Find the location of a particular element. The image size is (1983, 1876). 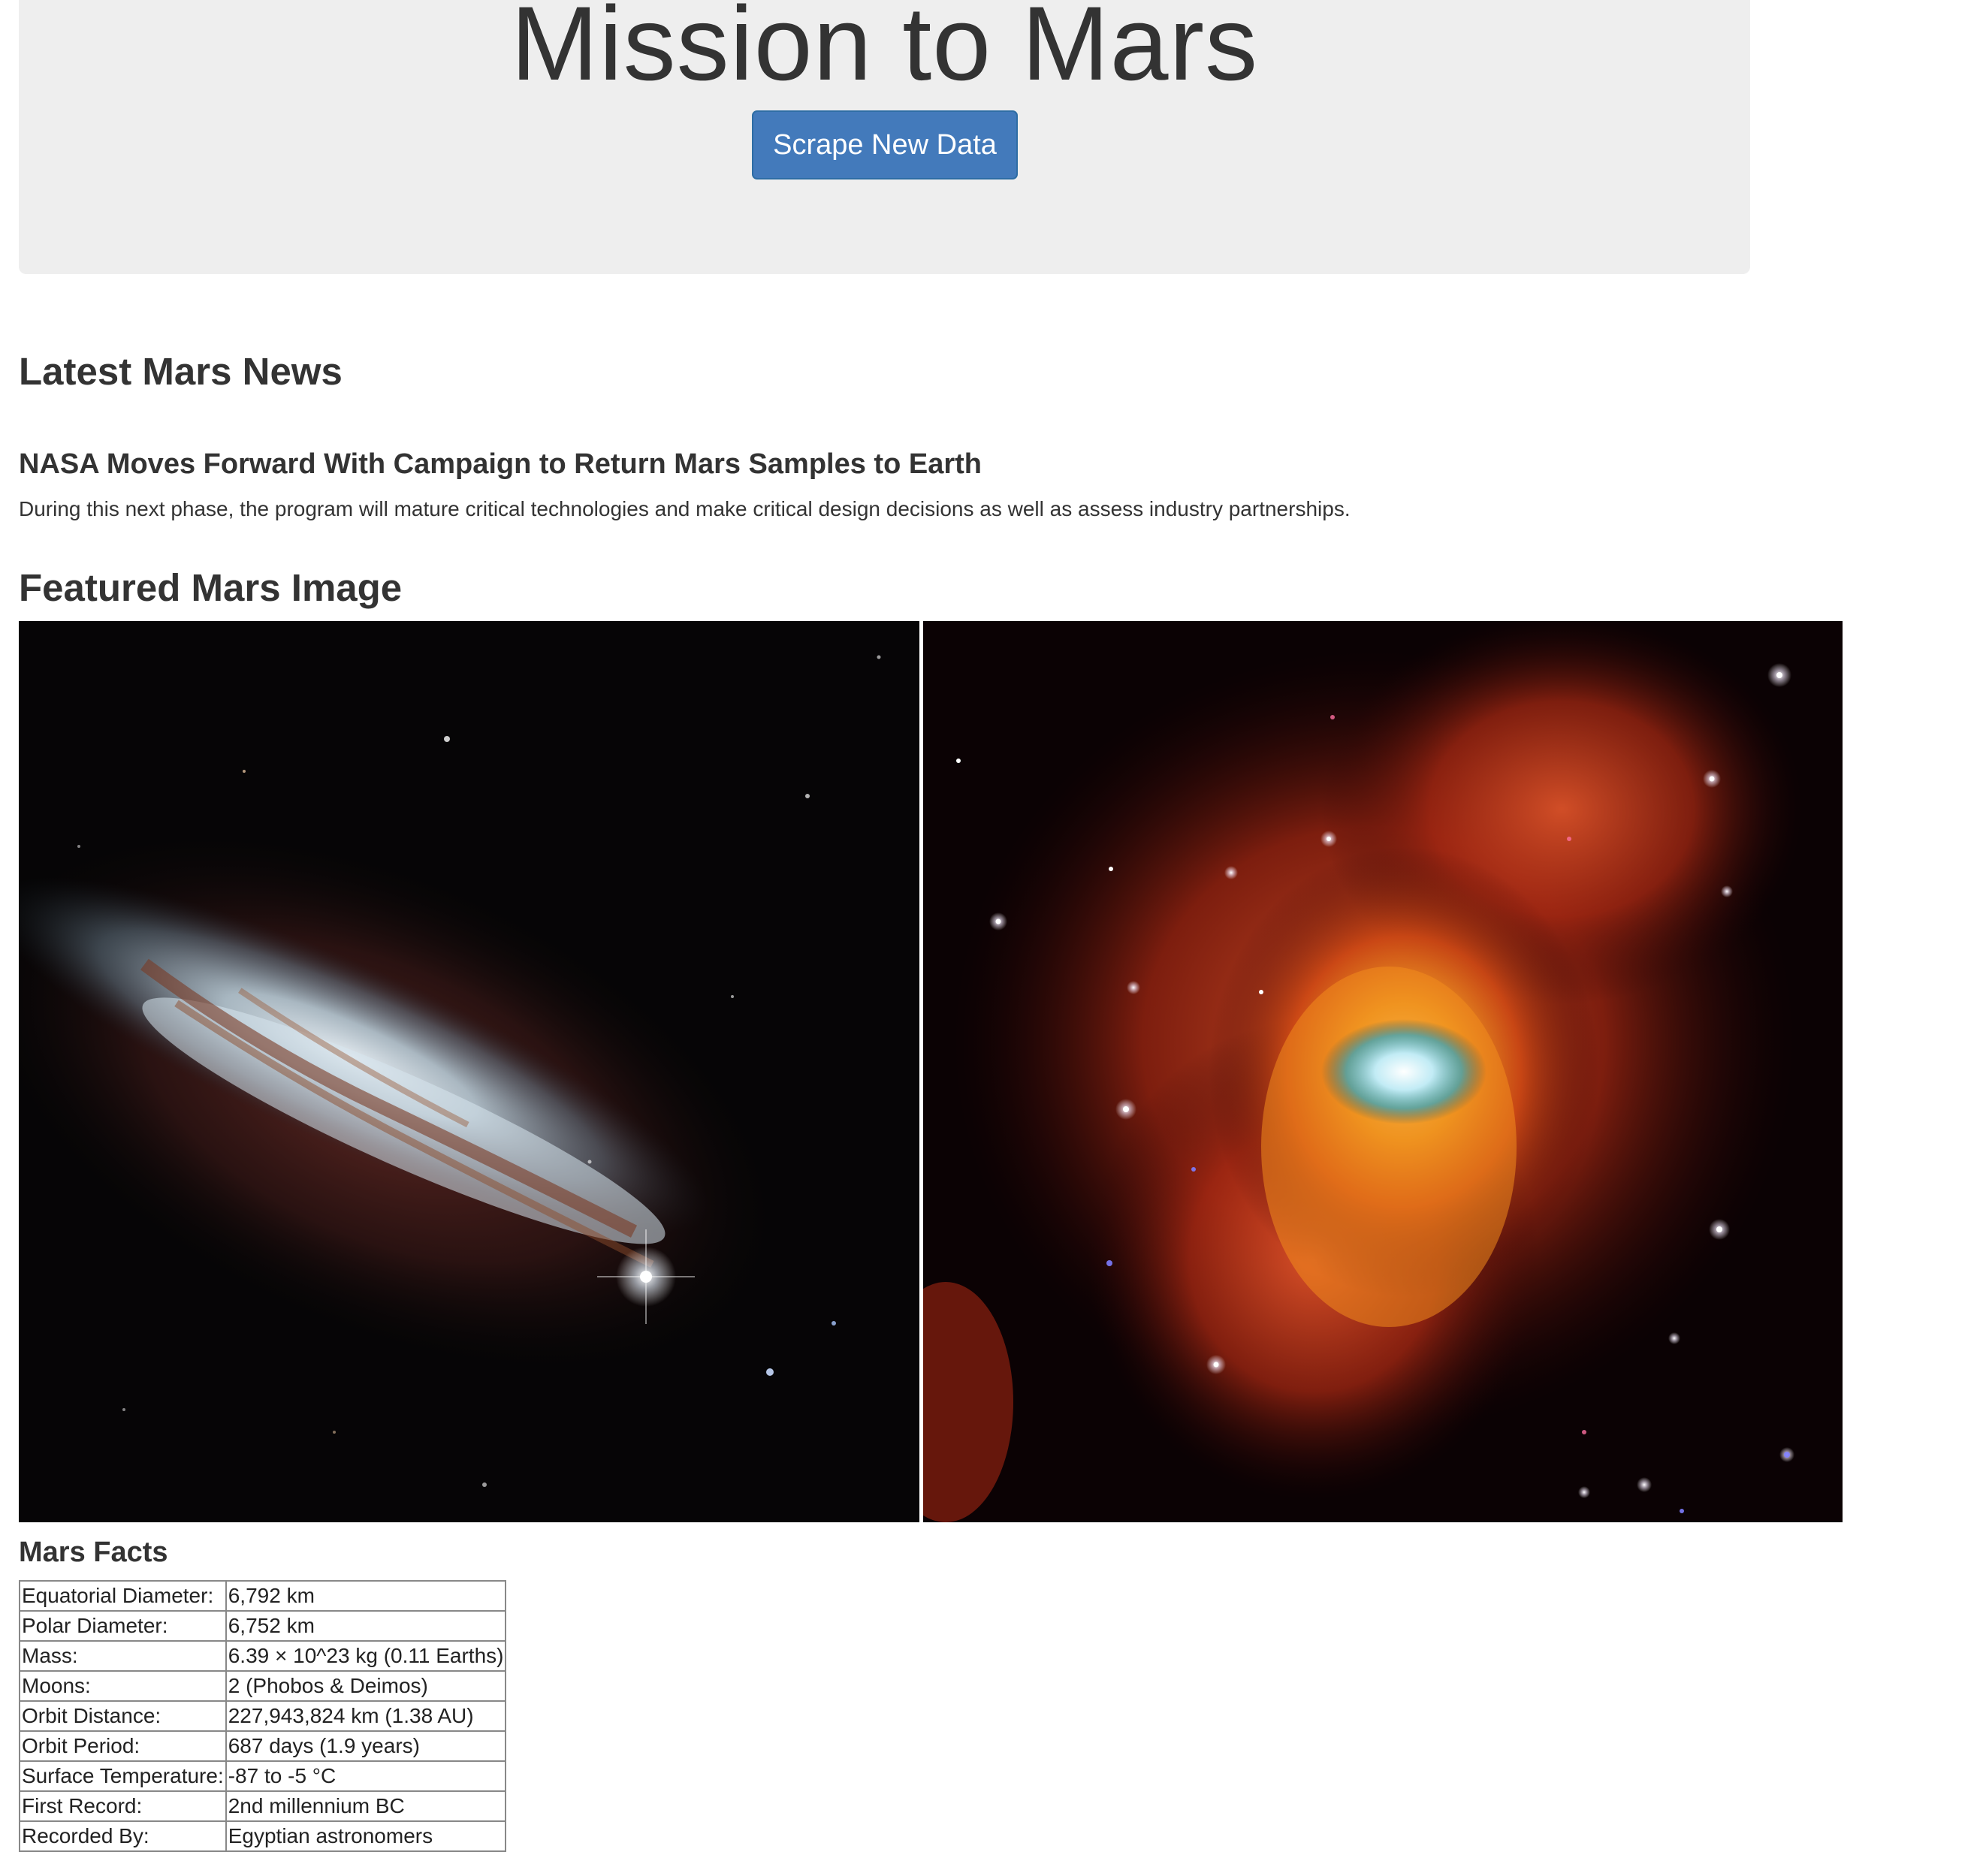

fact-label: Moons: is located at coordinates (123, 1686).